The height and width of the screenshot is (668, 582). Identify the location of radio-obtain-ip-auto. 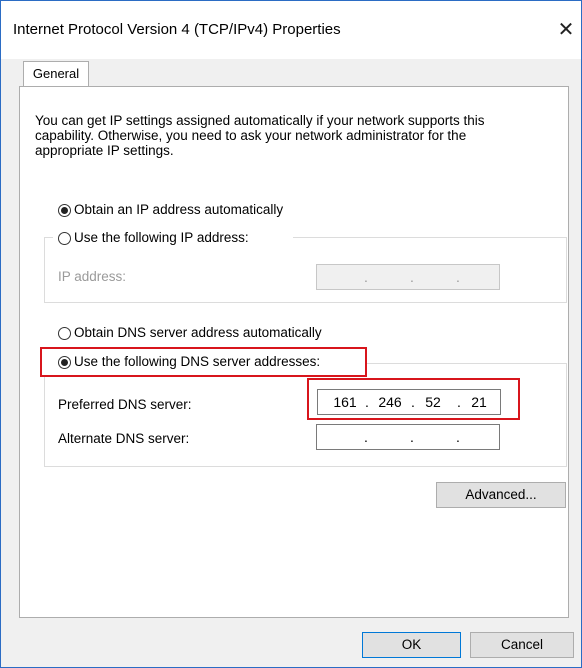
(64, 210).